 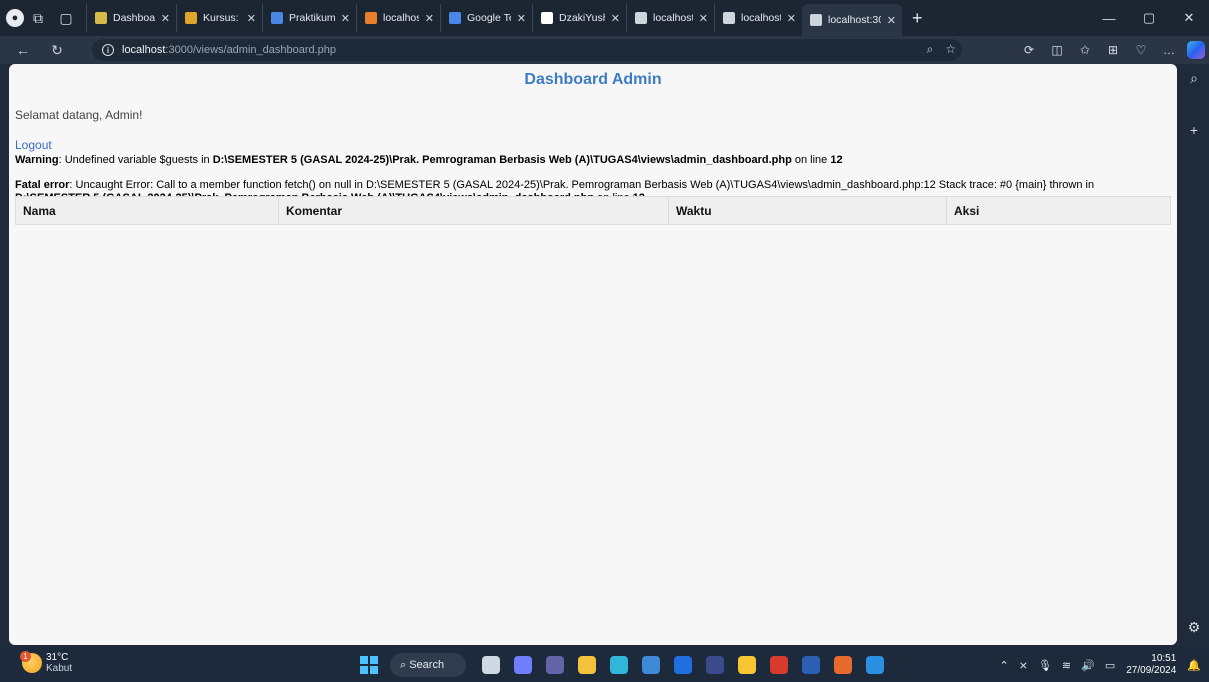 What do you see at coordinates (131, 18) in the screenshot?
I see `browser-tab: Dashboard - ✕` at bounding box center [131, 18].